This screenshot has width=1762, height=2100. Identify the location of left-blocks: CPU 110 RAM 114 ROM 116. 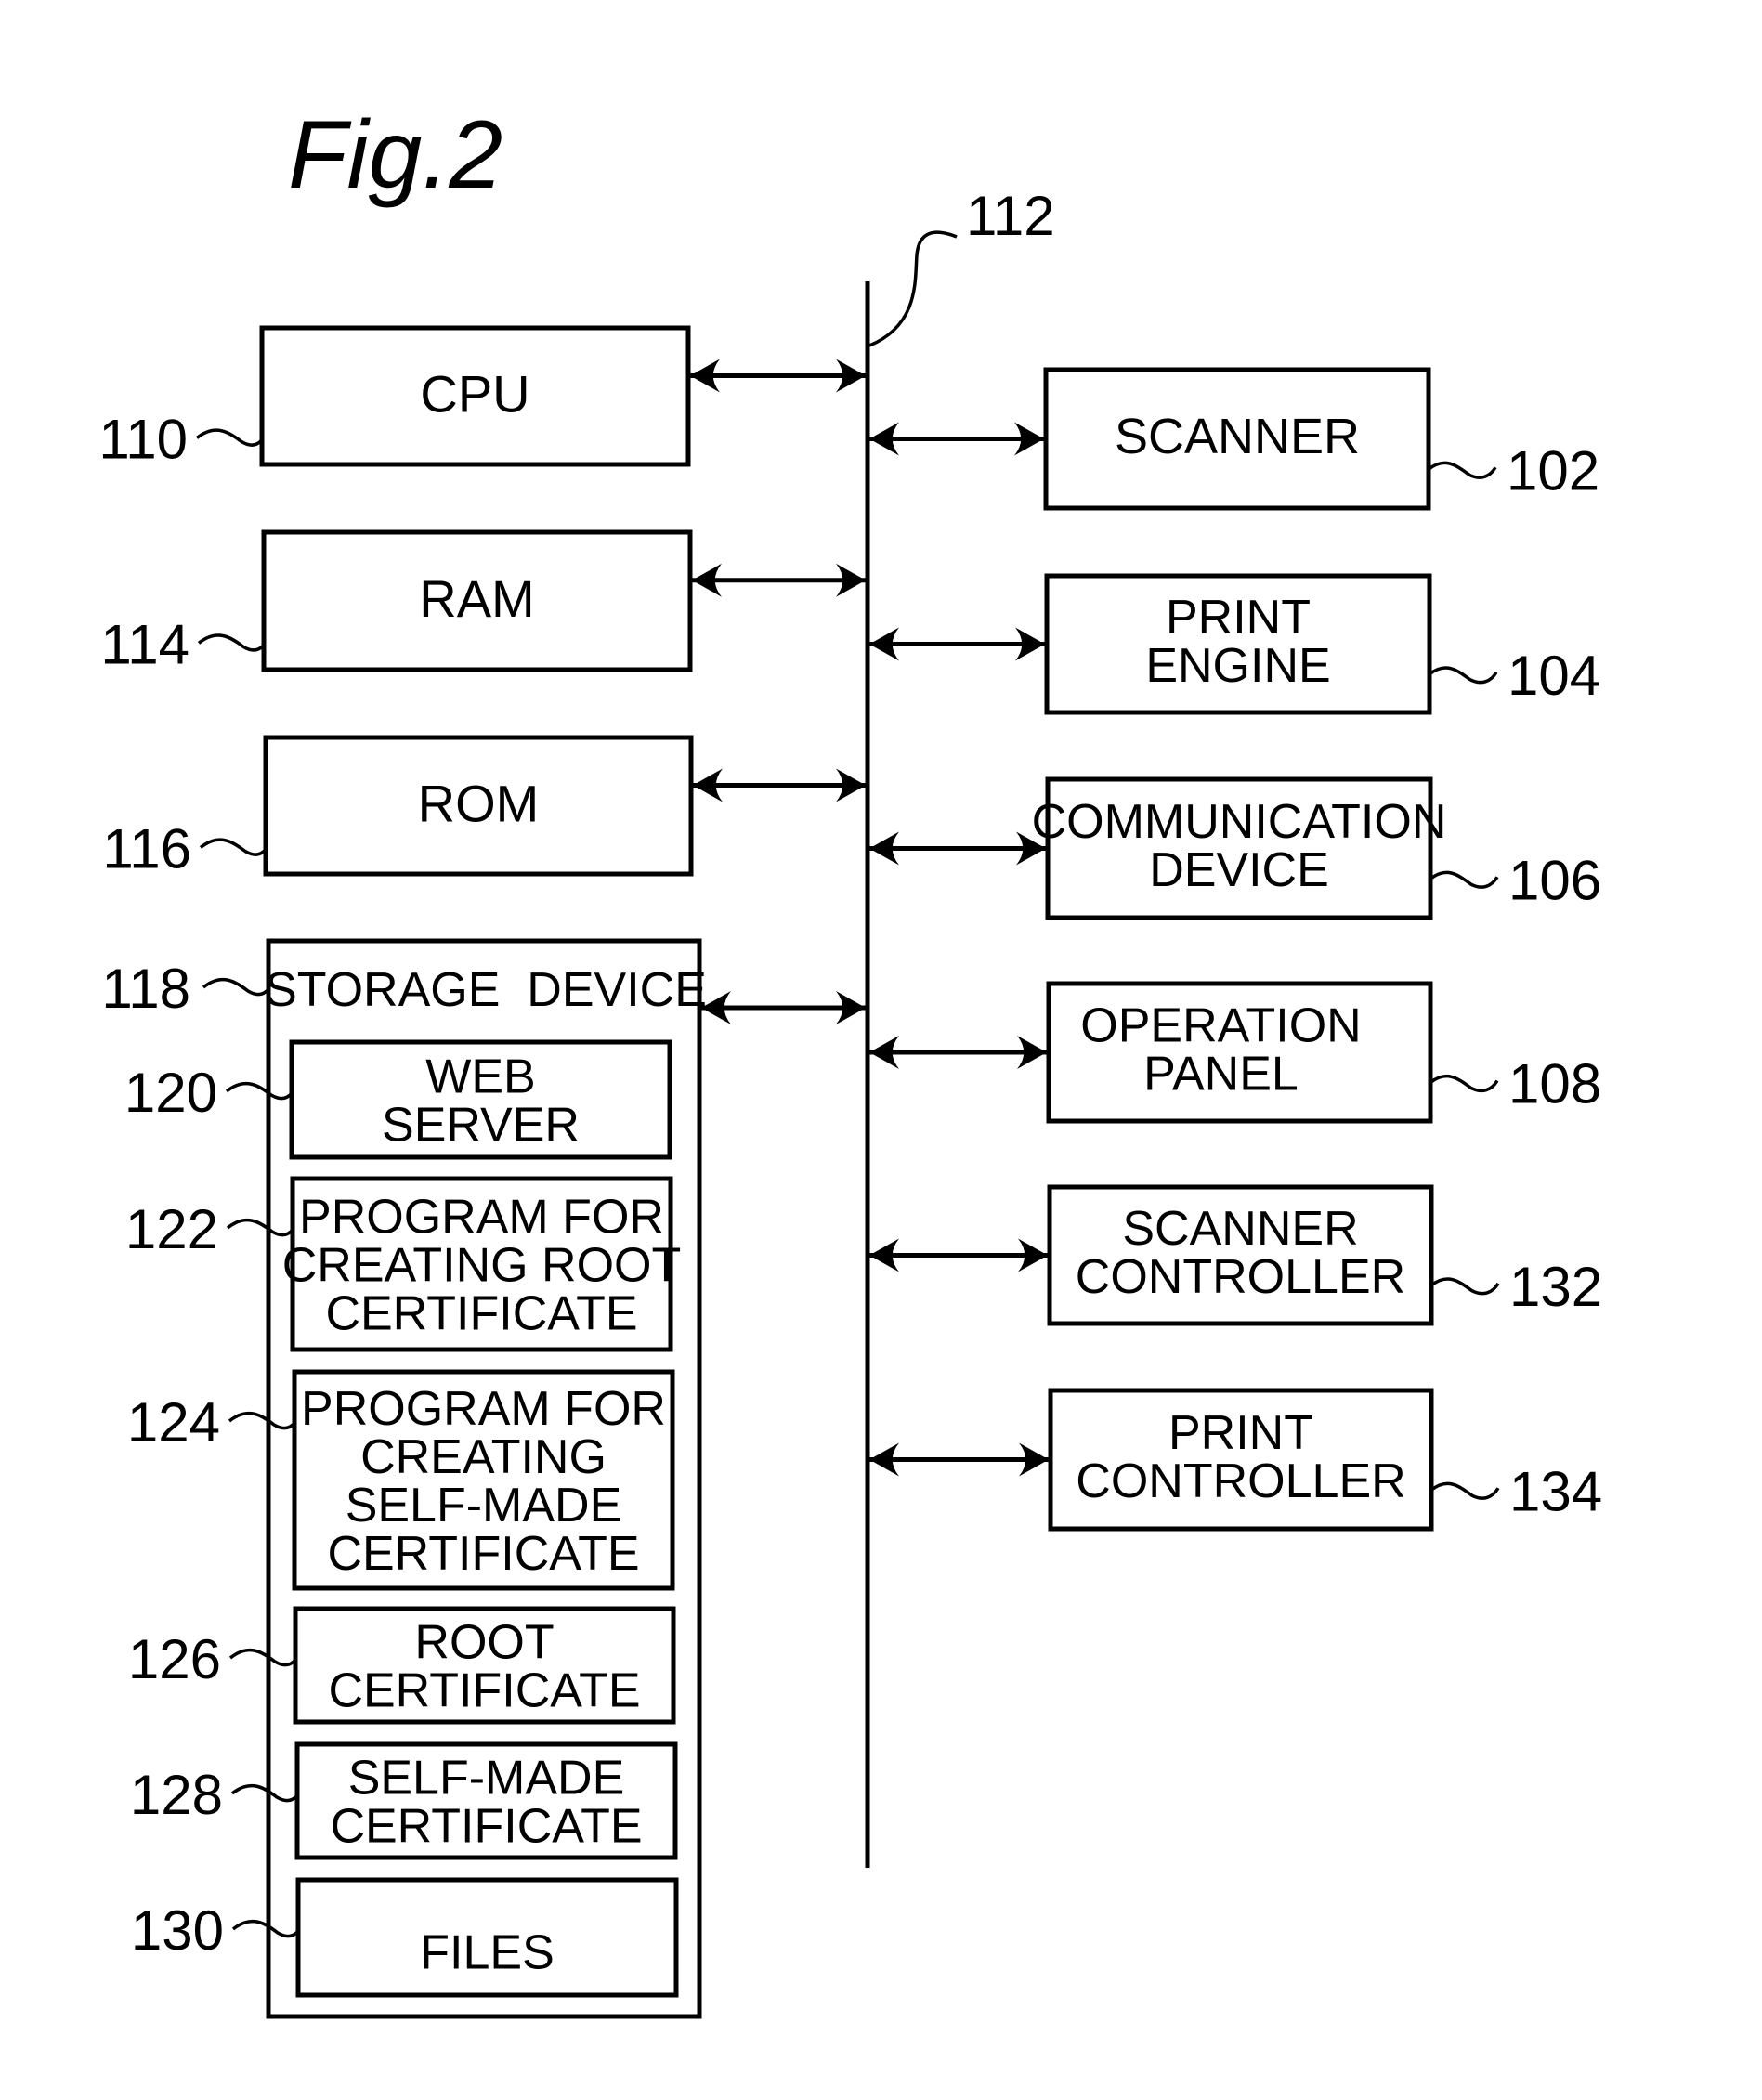
(482, 602).